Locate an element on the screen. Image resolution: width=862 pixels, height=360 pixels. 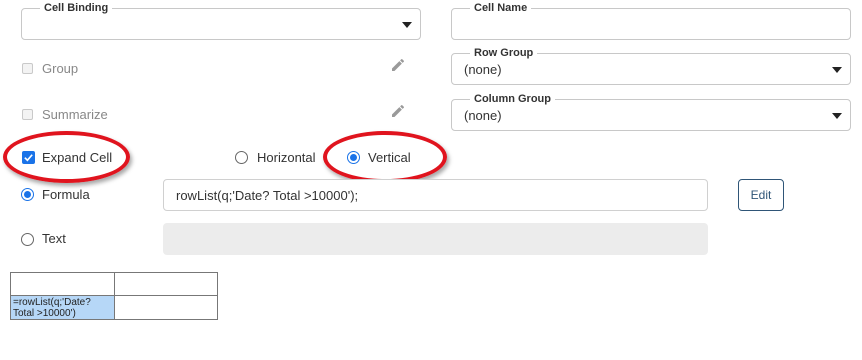
text-radio is located at coordinates (27, 239).